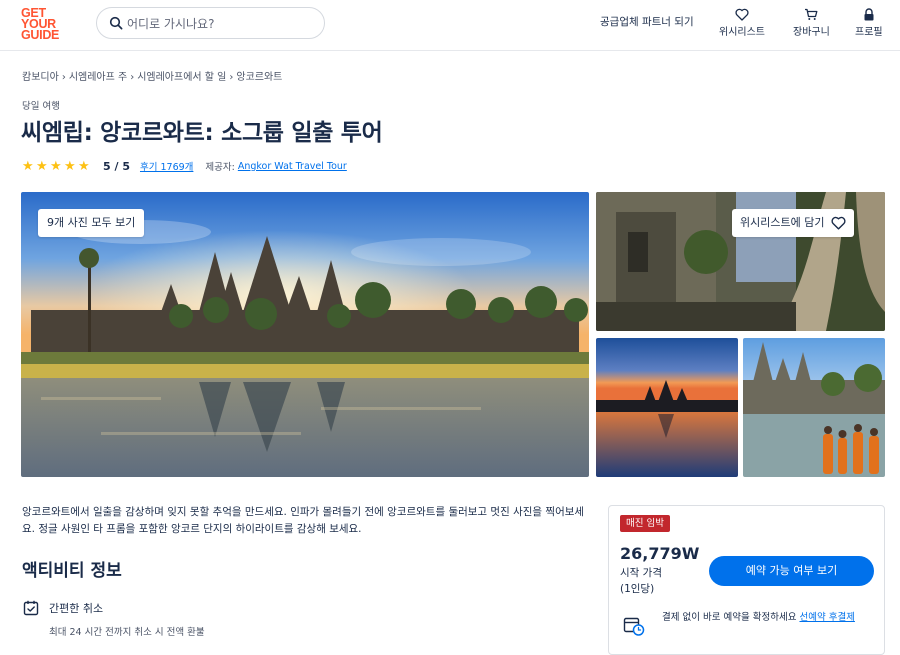 The width and height of the screenshot is (900, 655). Describe the element at coordinates (869, 23) in the screenshot. I see `profile-button: 프로필` at that location.